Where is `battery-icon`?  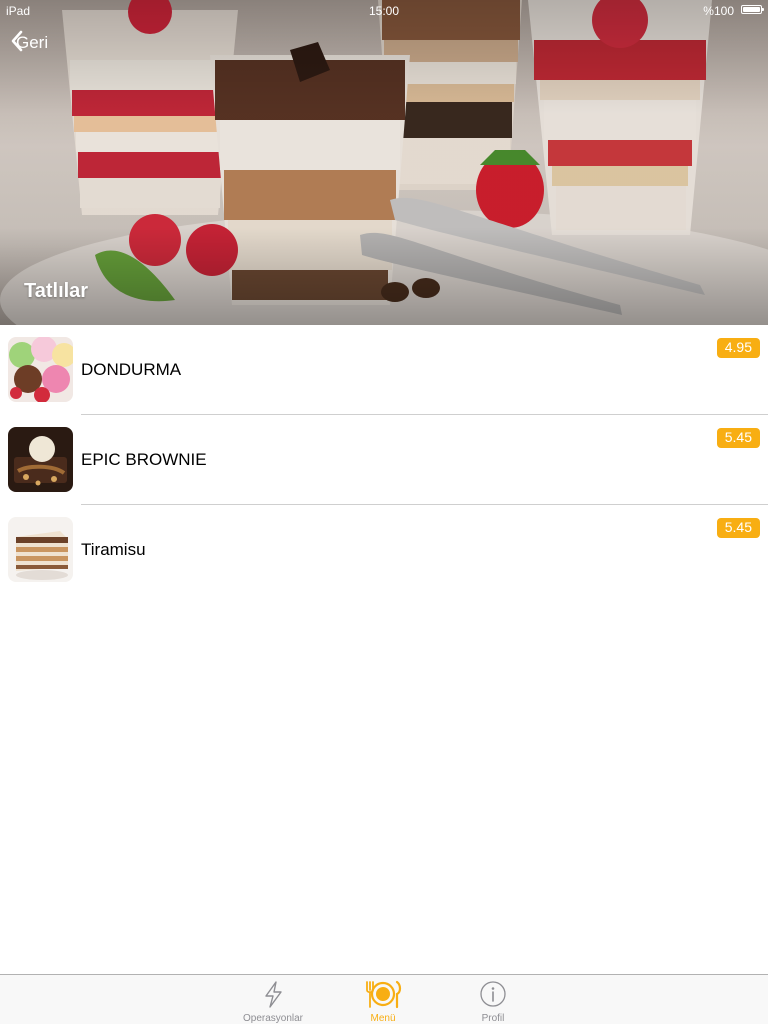
battery-icon is located at coordinates (752, 9).